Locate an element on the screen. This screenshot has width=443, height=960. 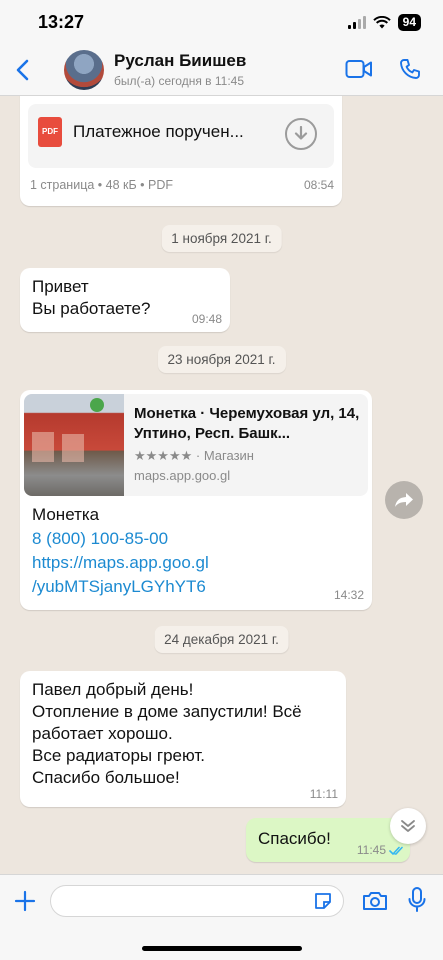
map-link: https://maps.app.goo.gl is located at coordinates (120, 563).